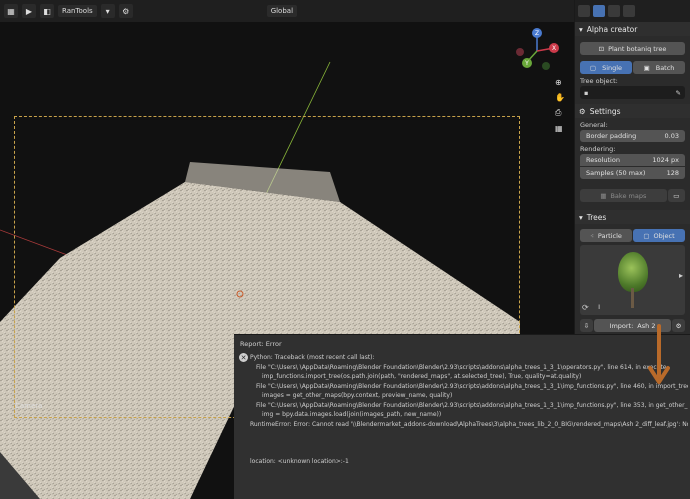 The width and height of the screenshot is (690, 499). Describe the element at coordinates (632, 217) in the screenshot. I see `trees-header: ▾ Trees` at that location.